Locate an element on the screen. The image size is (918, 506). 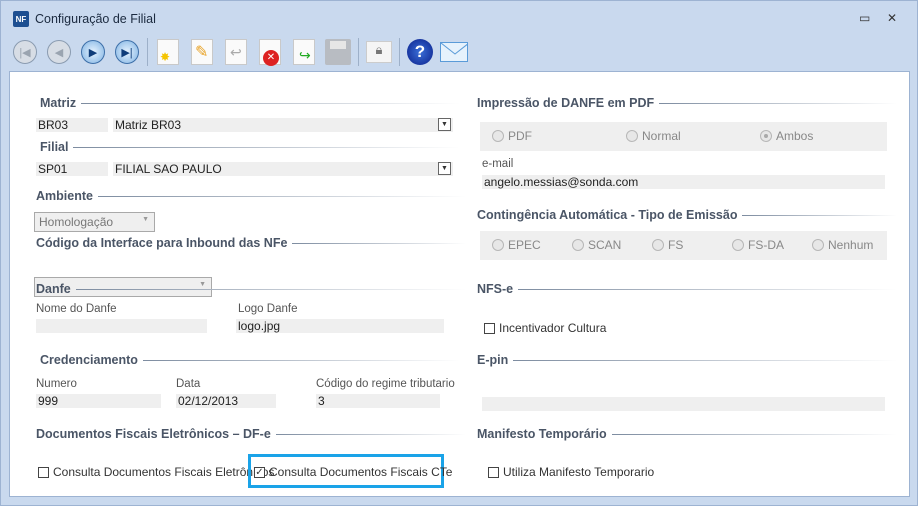
epin-section-title: E-pin is located at coordinates (687, 360).